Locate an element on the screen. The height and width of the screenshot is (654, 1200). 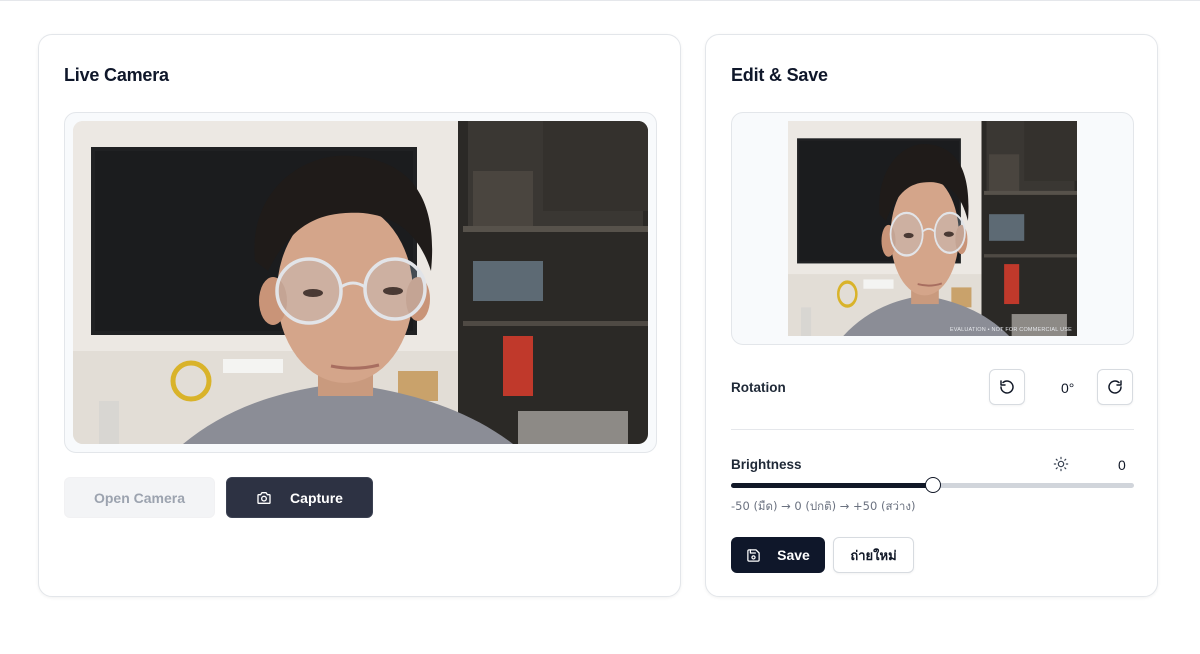
brightness-label: Brightness is located at coordinates (766, 464).